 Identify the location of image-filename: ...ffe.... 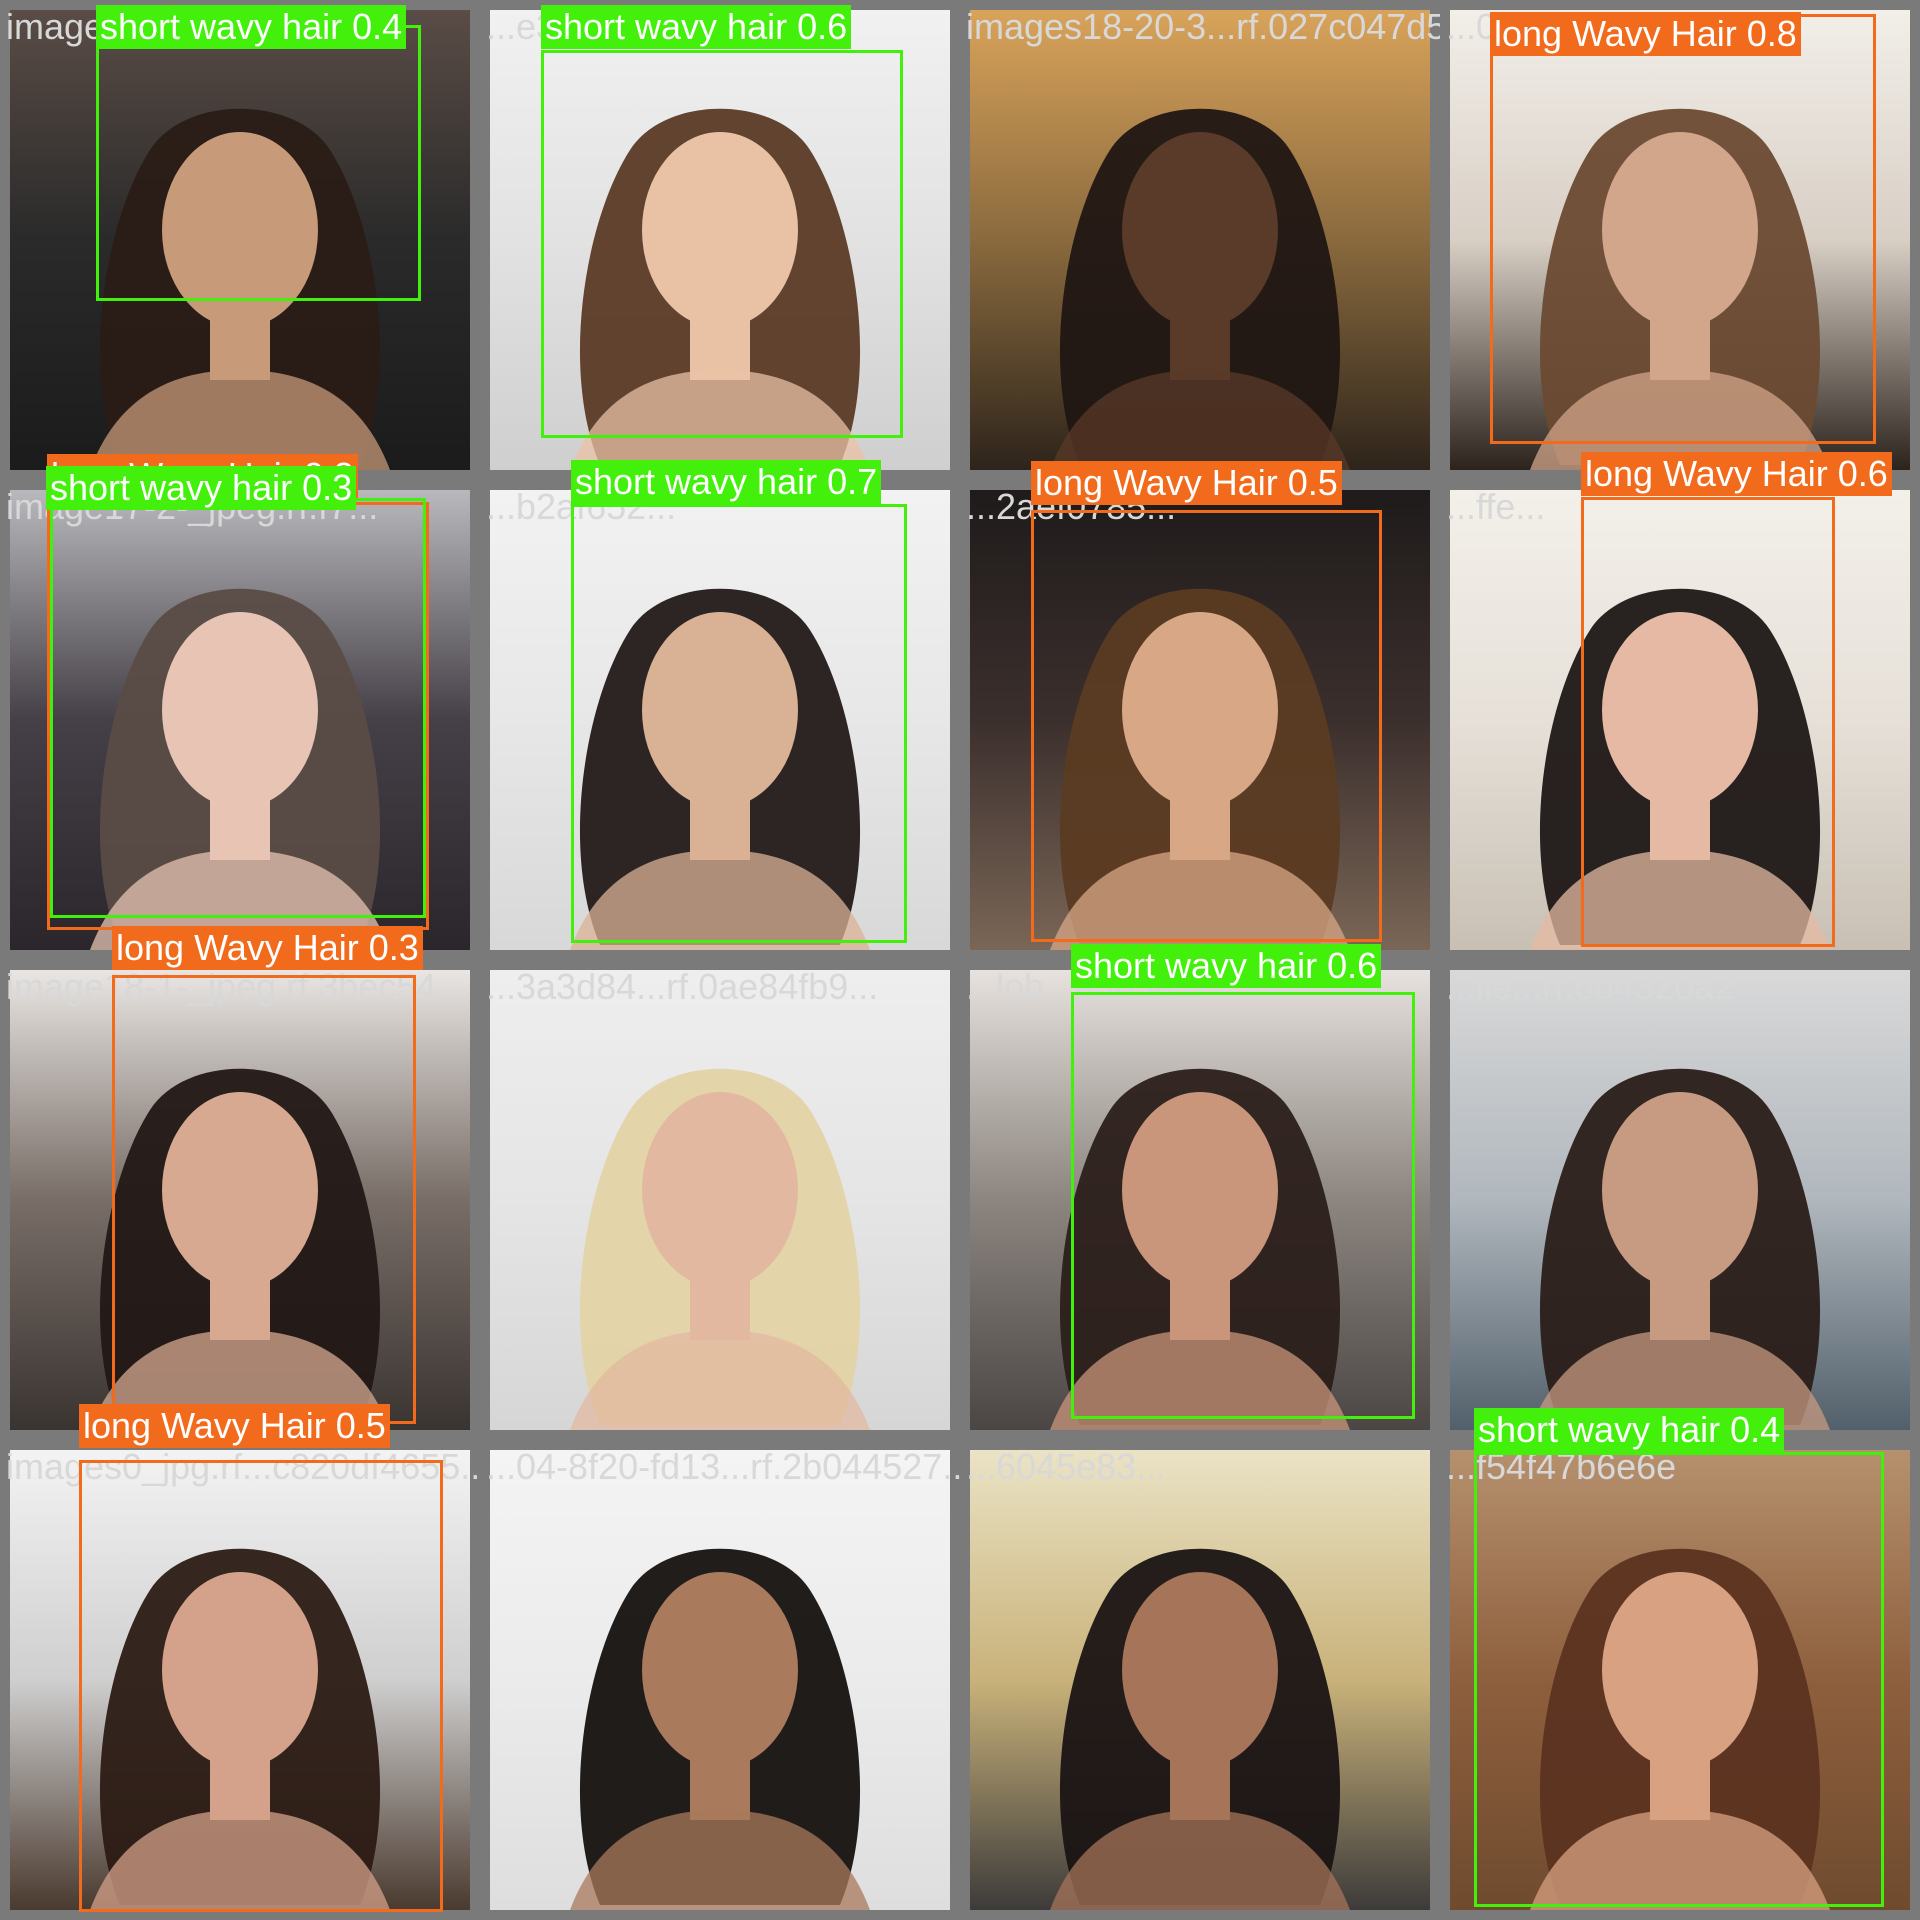
(1496, 506).